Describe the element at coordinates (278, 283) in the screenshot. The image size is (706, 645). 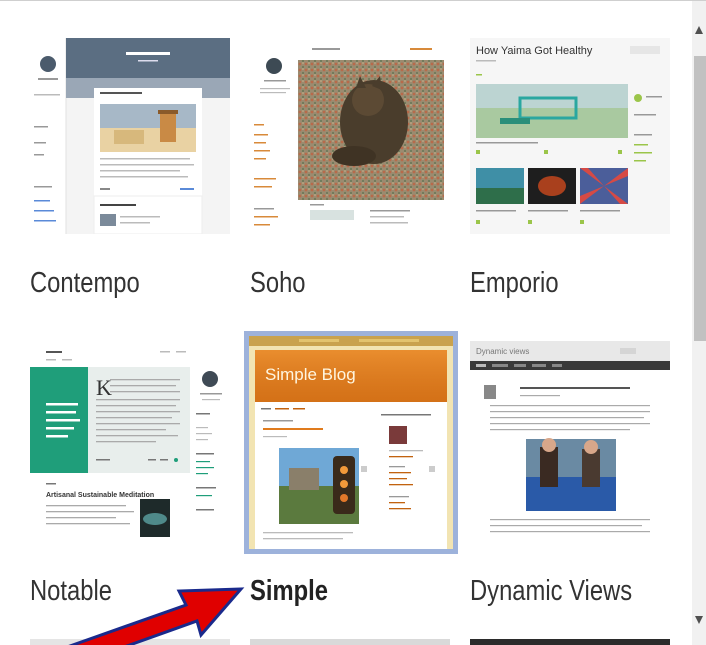
I see `template-label-soho: Soho` at that location.